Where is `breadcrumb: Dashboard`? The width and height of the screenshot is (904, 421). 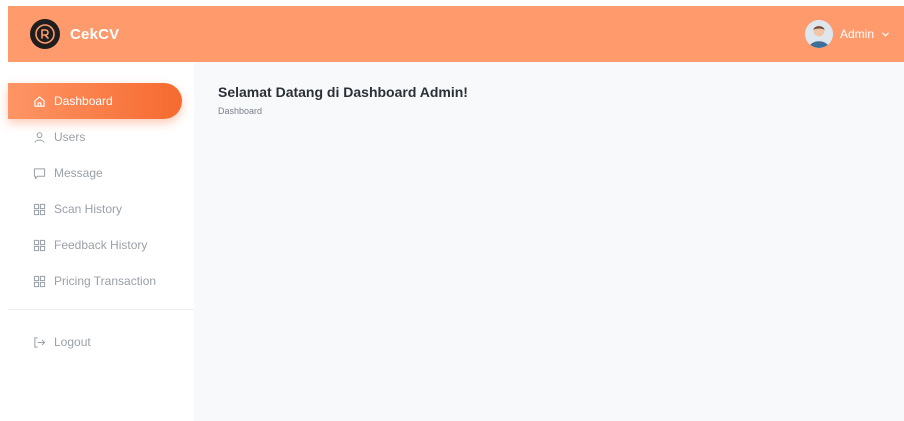 breadcrumb: Dashboard is located at coordinates (343, 111).